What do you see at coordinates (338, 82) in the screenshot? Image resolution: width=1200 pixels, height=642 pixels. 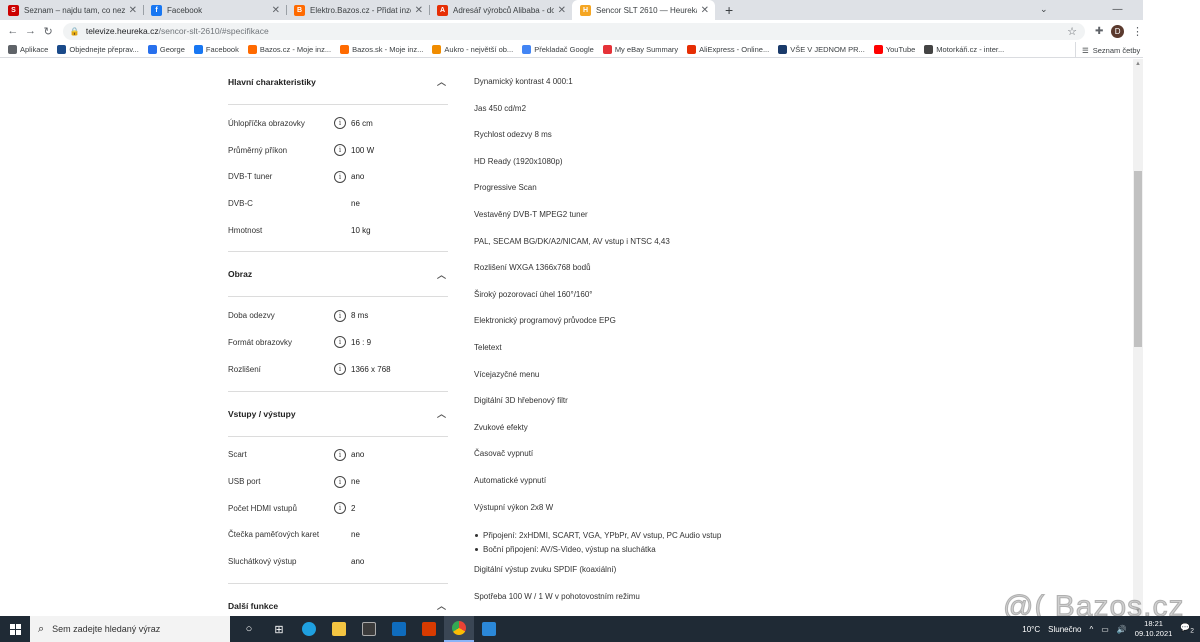 I see `spec-section-header: Hlavní charakteristiky ︿` at bounding box center [338, 82].